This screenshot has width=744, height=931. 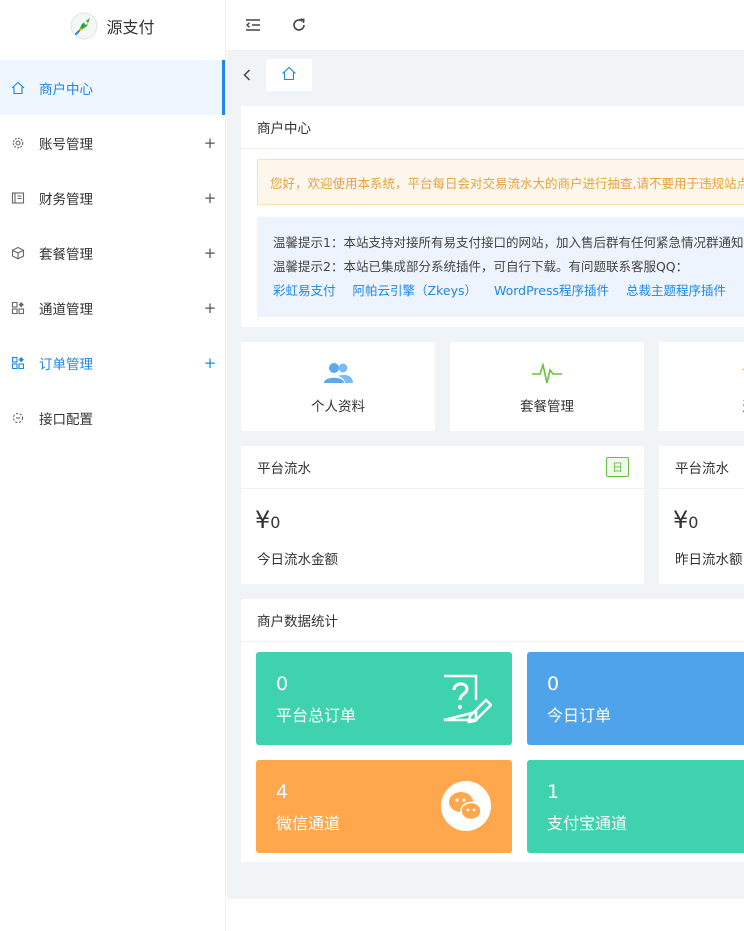 What do you see at coordinates (485, 25) in the screenshot?
I see `top-bar` at bounding box center [485, 25].